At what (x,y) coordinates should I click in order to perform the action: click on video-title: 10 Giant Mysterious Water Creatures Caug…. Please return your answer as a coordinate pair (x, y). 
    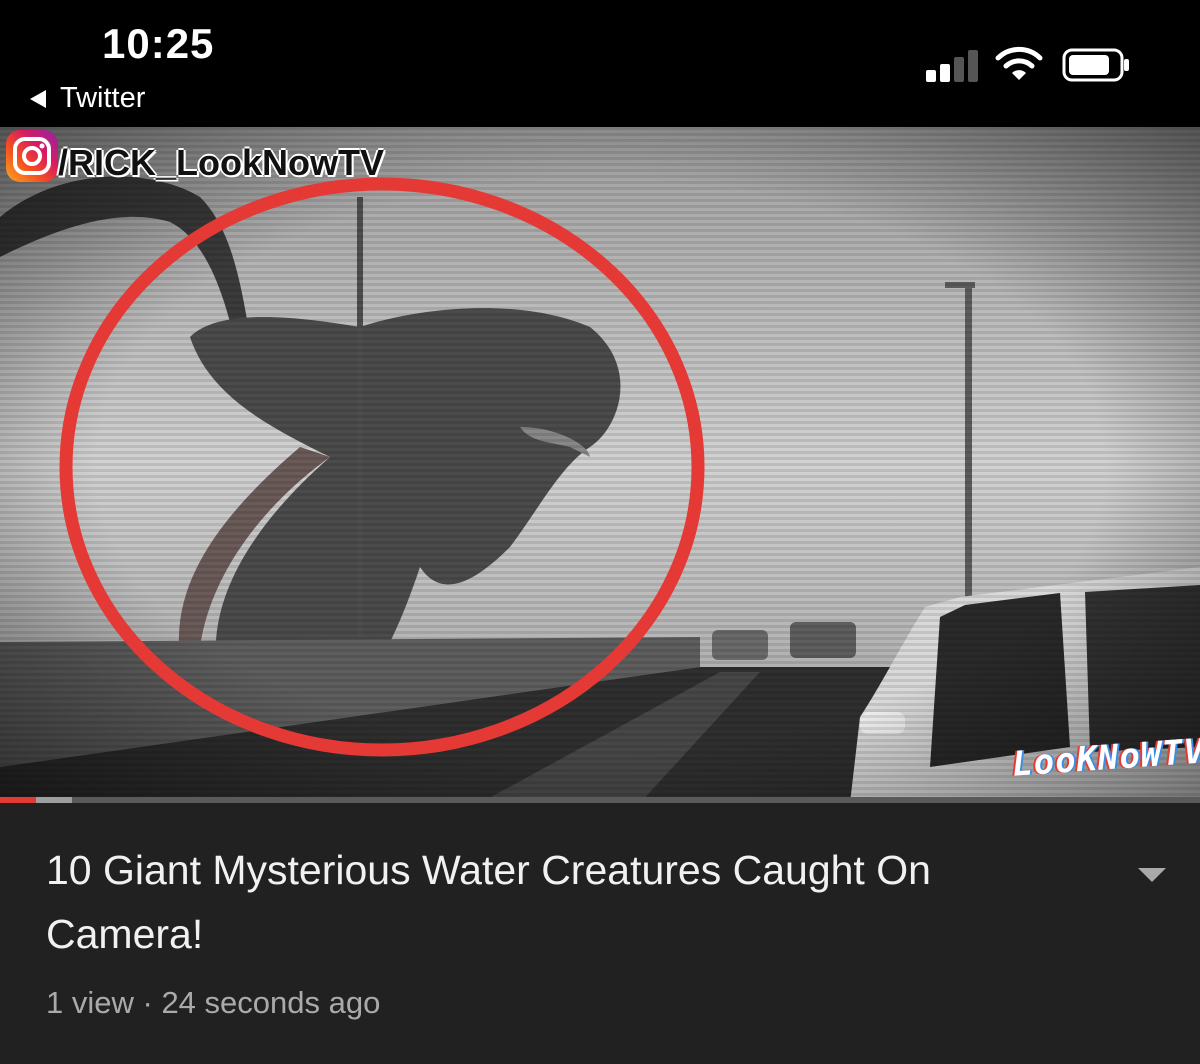
    Looking at the image, I should click on (488, 902).